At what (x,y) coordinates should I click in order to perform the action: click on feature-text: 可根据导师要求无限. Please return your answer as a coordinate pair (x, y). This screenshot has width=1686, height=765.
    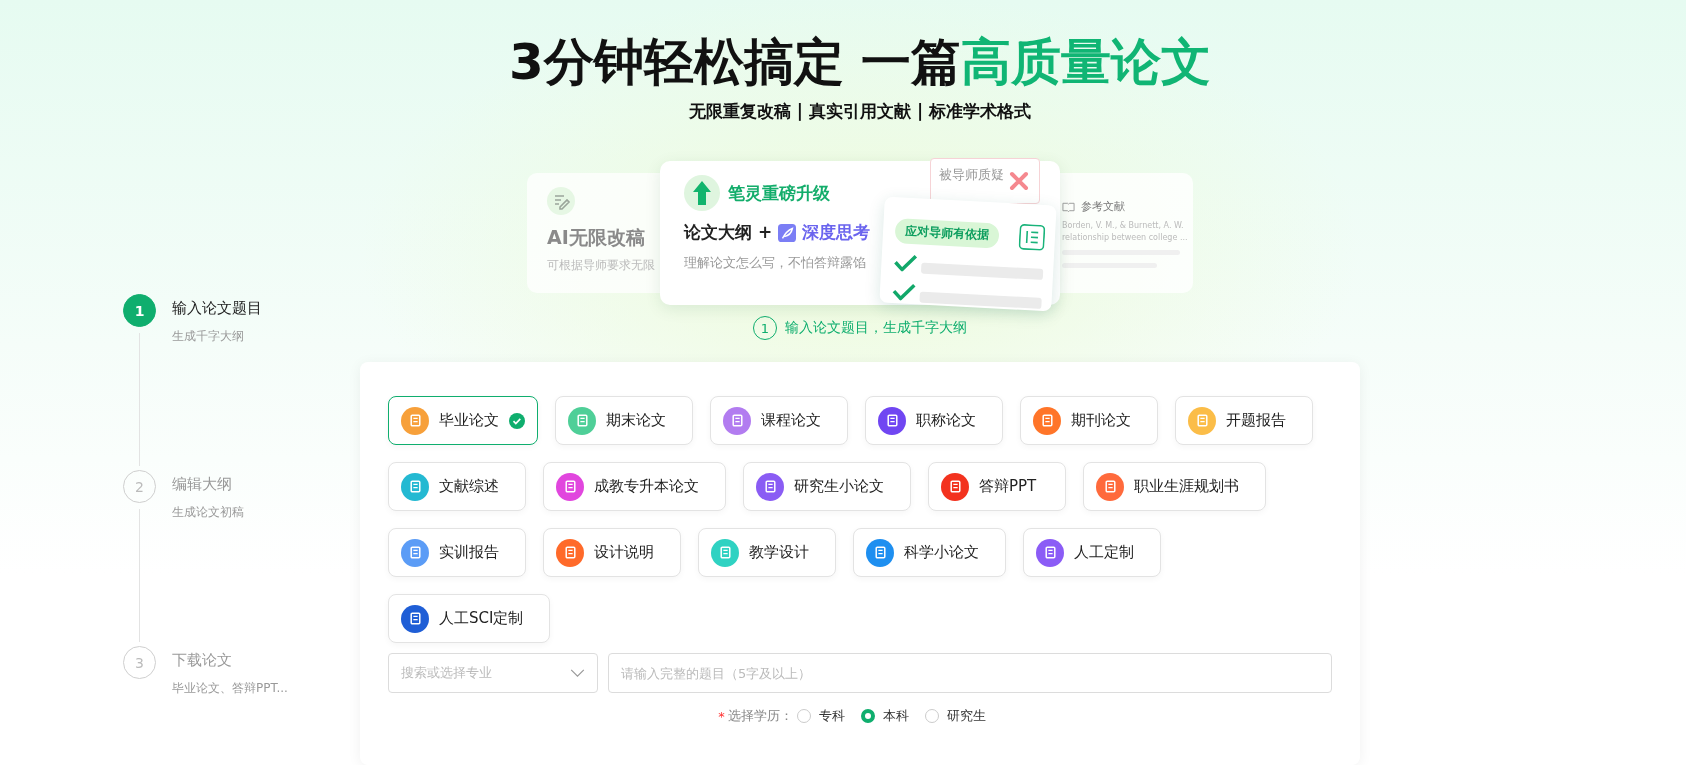
    Looking at the image, I should click on (601, 265).